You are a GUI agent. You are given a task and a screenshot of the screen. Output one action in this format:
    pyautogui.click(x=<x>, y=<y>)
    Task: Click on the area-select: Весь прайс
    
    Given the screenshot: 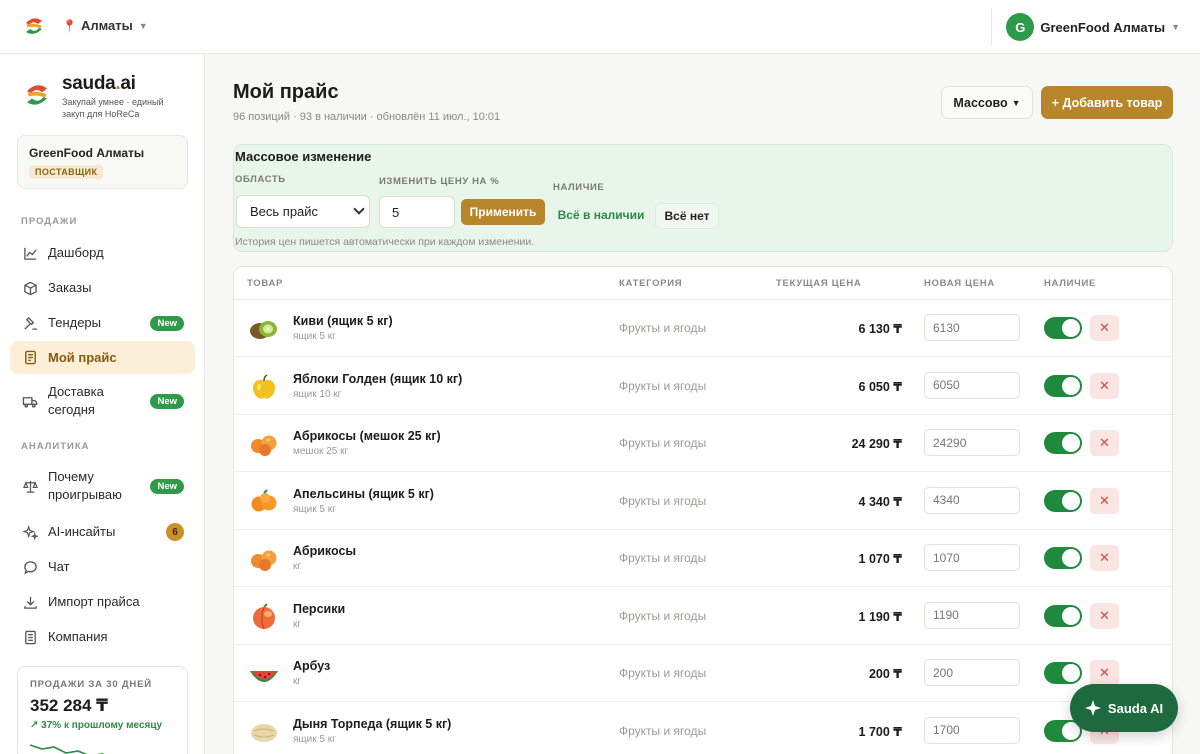 What is the action you would take?
    pyautogui.click(x=303, y=211)
    